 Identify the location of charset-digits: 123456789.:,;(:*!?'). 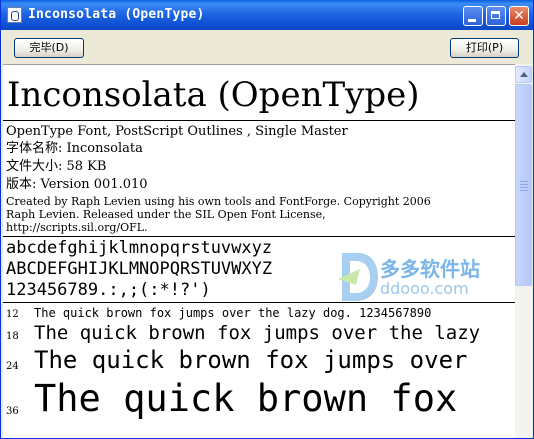
(108, 290).